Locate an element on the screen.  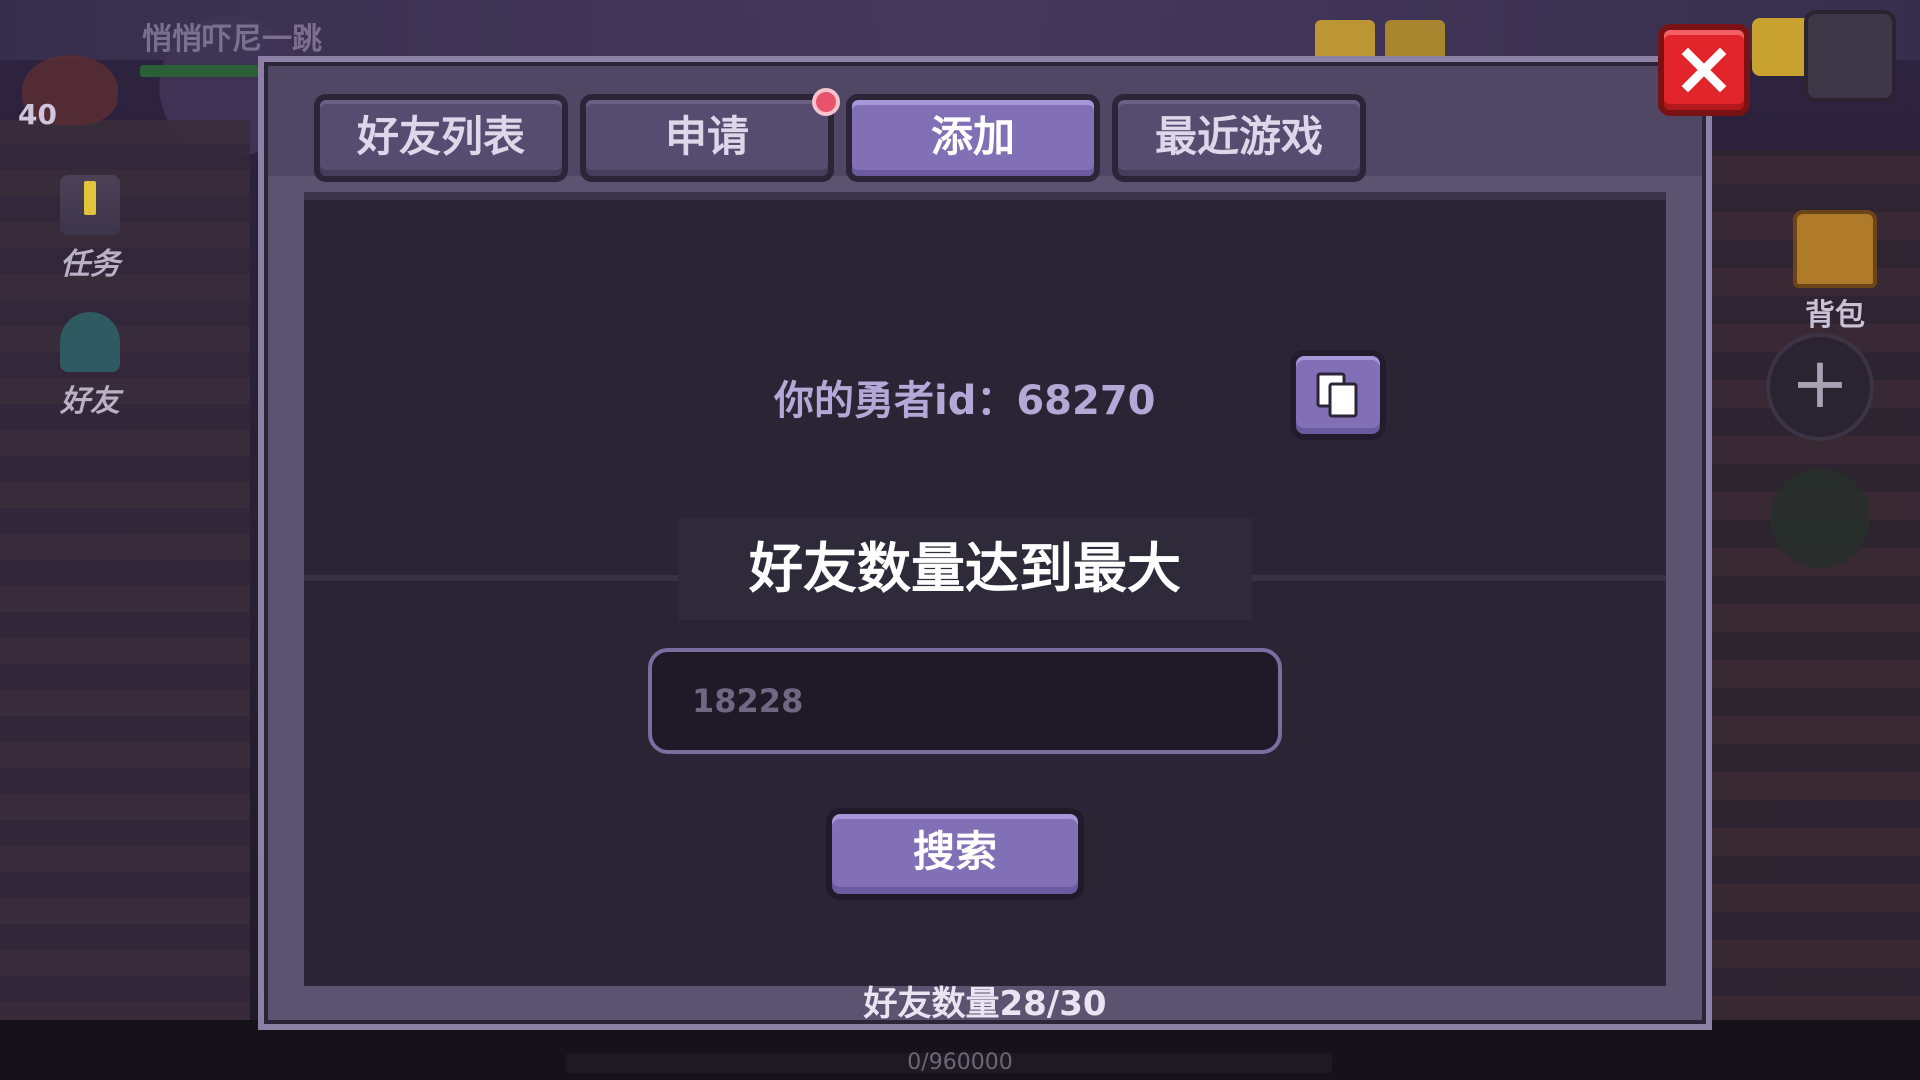
add-skill-plus-icon: + is located at coordinates (1820, 387).